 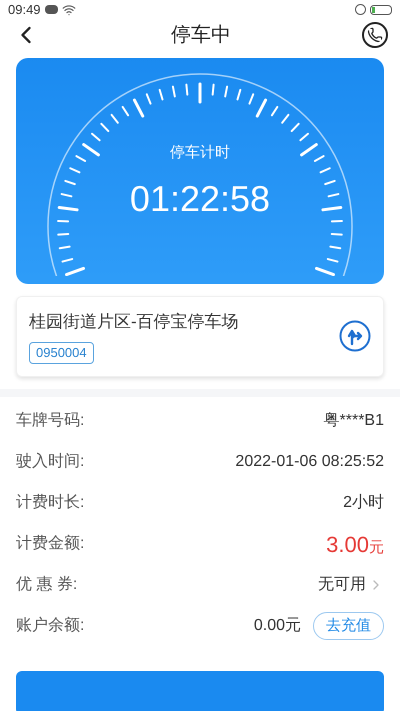 I want to click on wifi-icon, so click(x=69, y=9).